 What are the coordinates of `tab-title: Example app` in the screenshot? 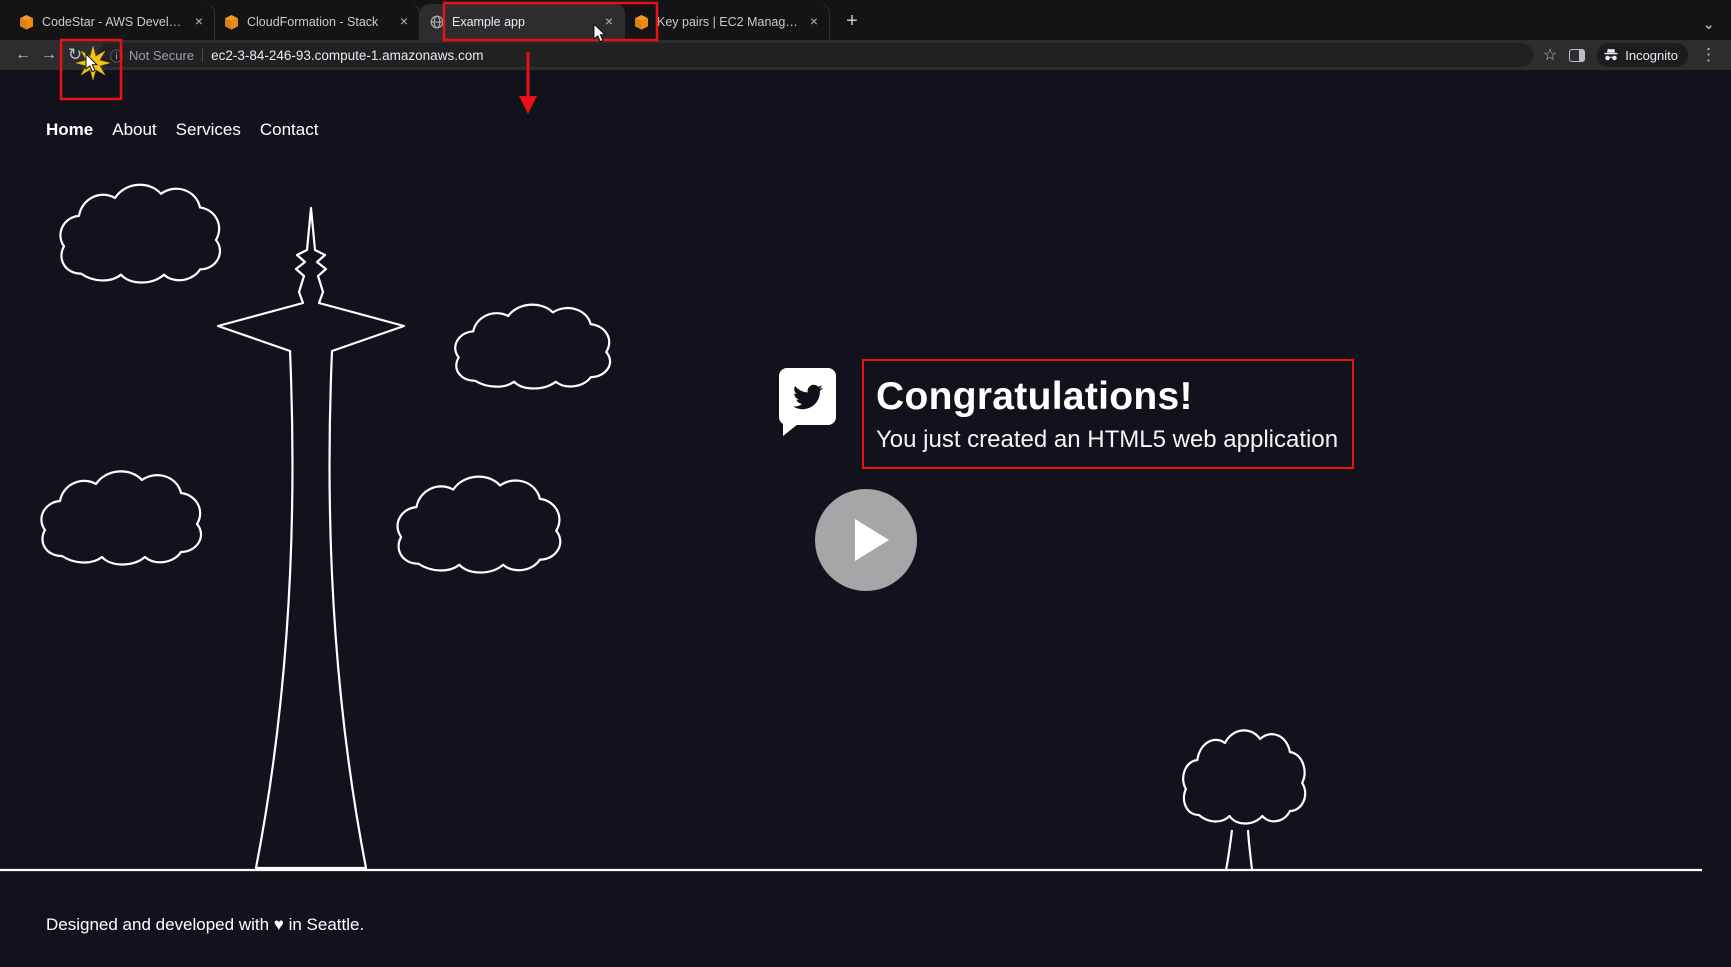 It's located at (488, 22).